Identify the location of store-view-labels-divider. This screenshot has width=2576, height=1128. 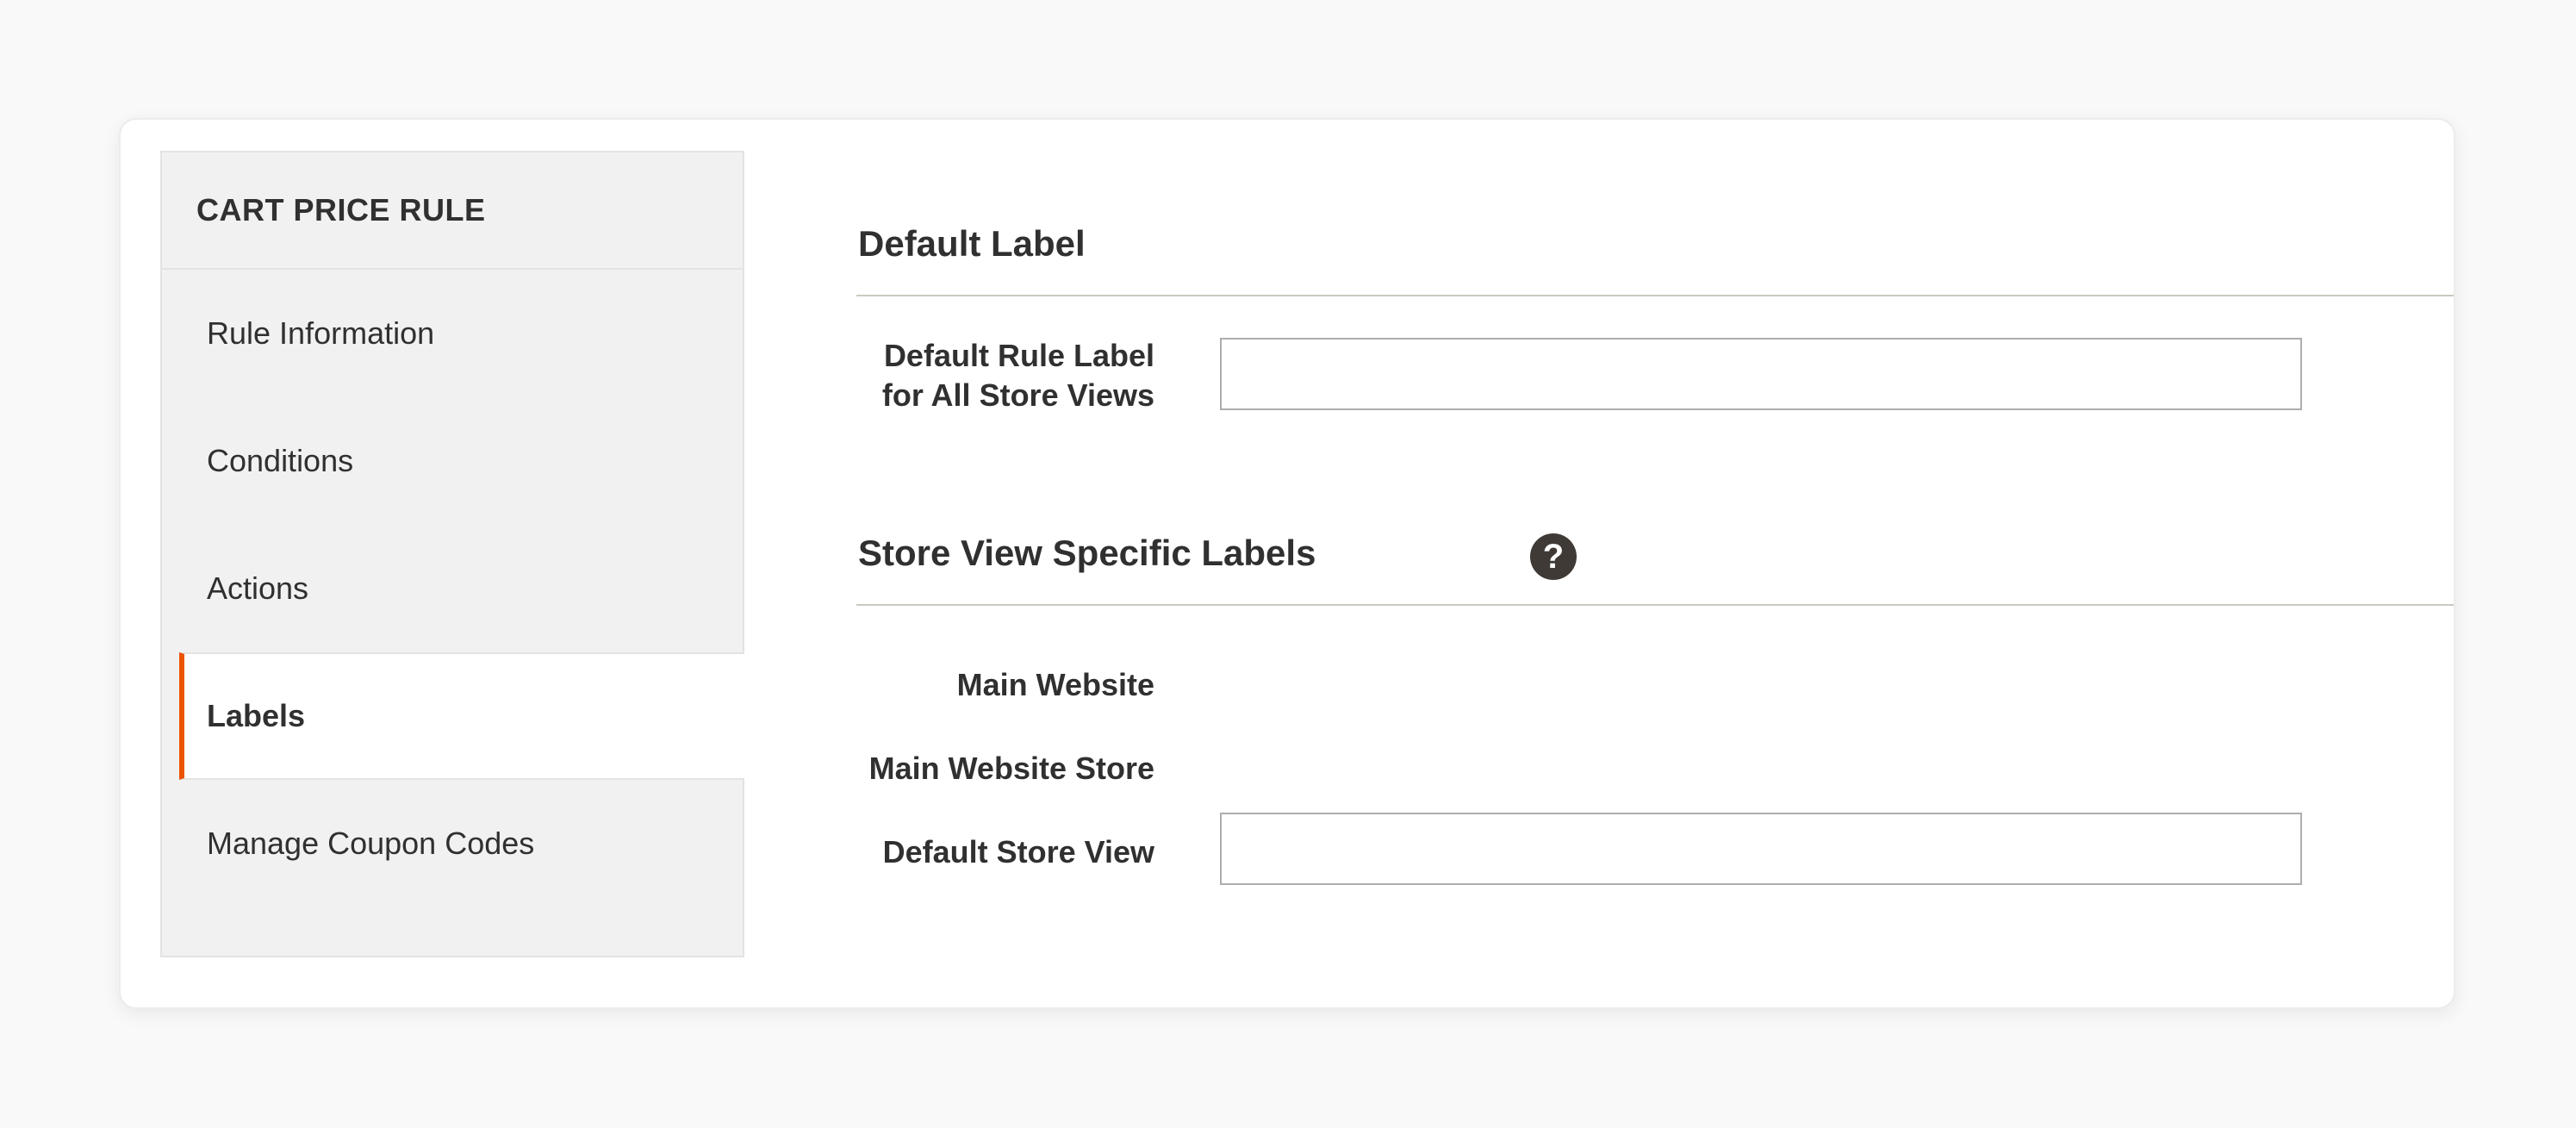
(1655, 605).